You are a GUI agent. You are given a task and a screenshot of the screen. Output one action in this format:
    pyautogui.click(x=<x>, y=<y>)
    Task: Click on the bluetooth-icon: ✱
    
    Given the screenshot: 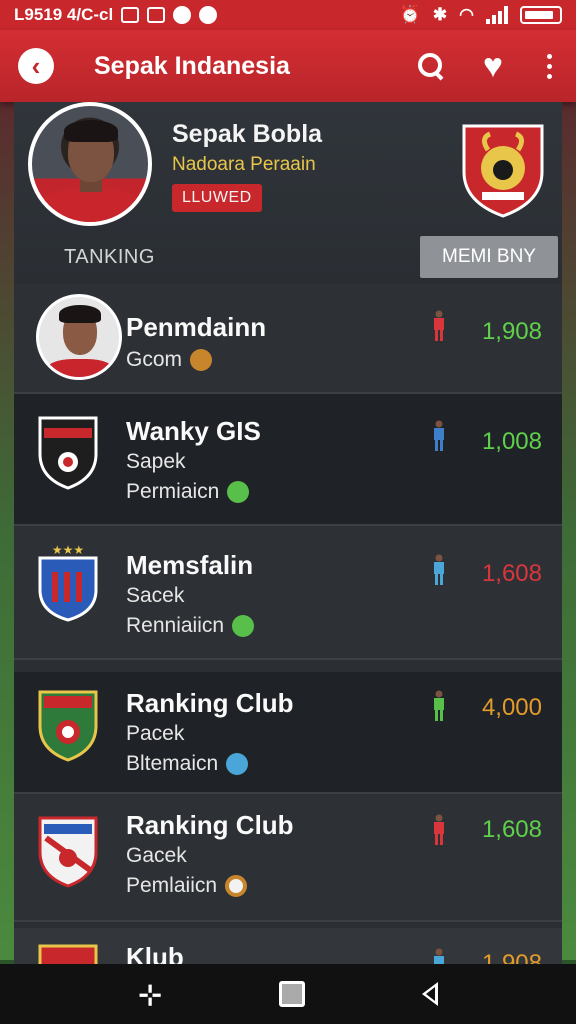 What is the action you would take?
    pyautogui.click(x=440, y=14)
    